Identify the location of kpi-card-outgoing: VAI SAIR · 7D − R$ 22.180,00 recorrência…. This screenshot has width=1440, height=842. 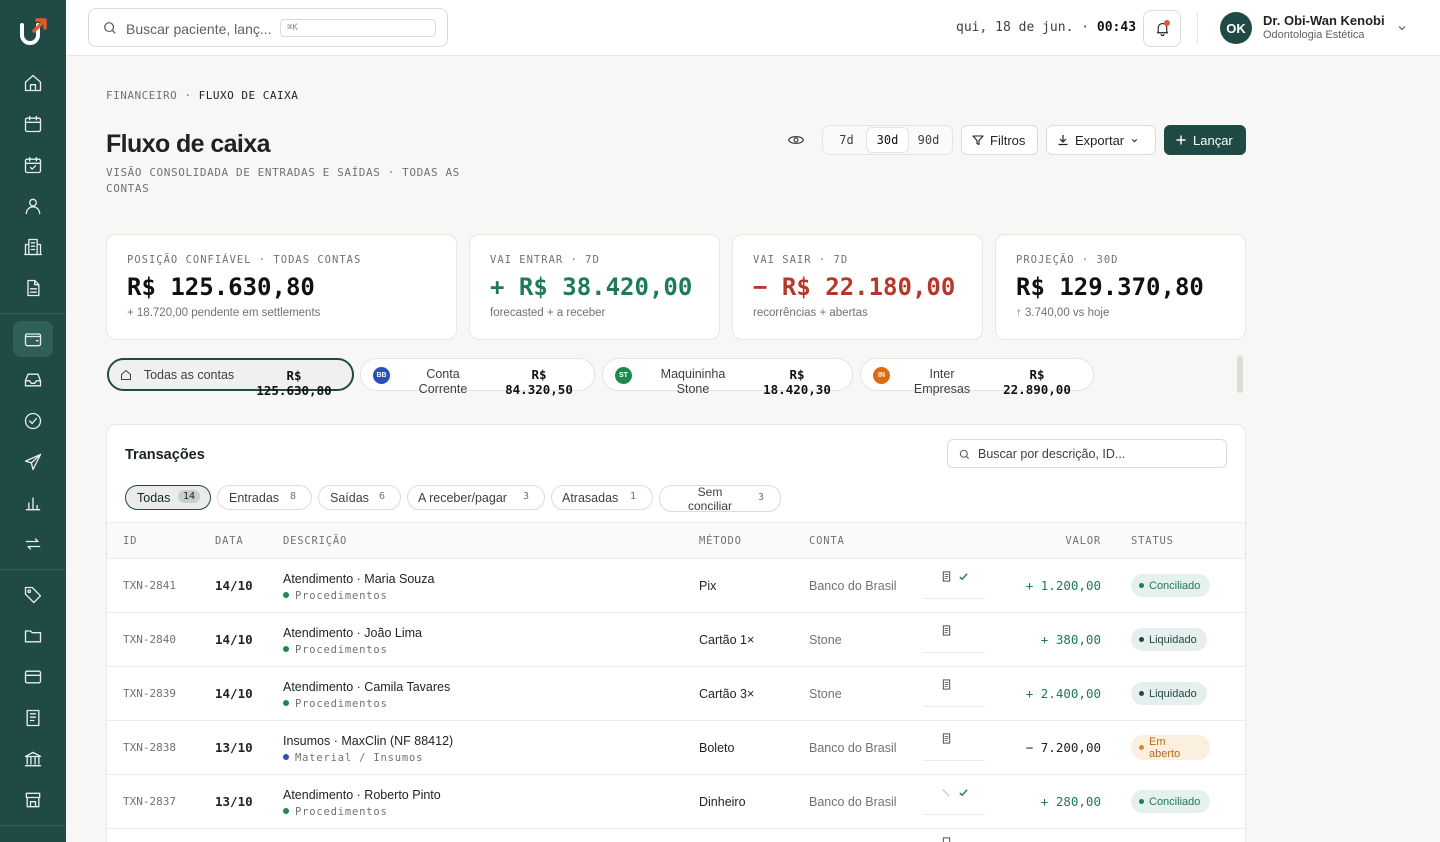
(857, 287).